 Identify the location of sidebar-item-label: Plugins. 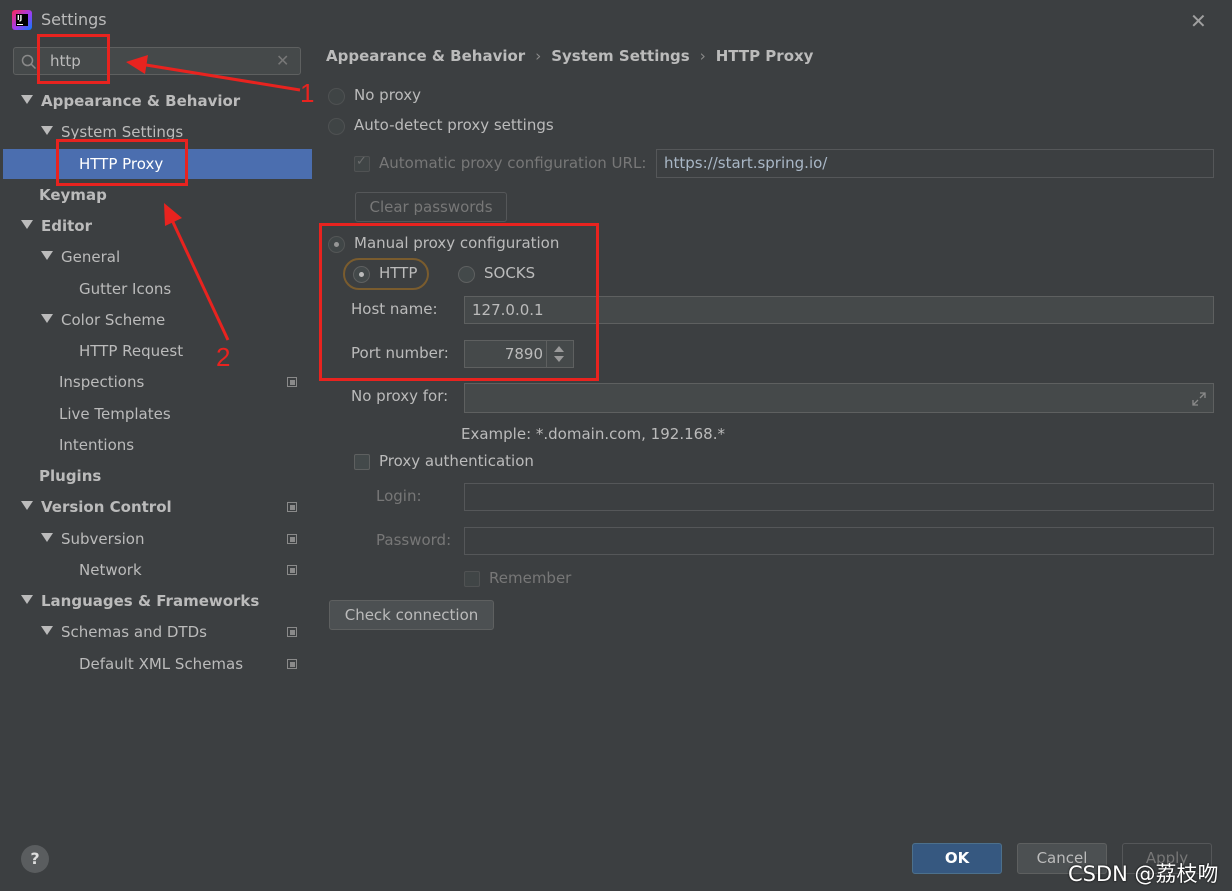
(70, 476).